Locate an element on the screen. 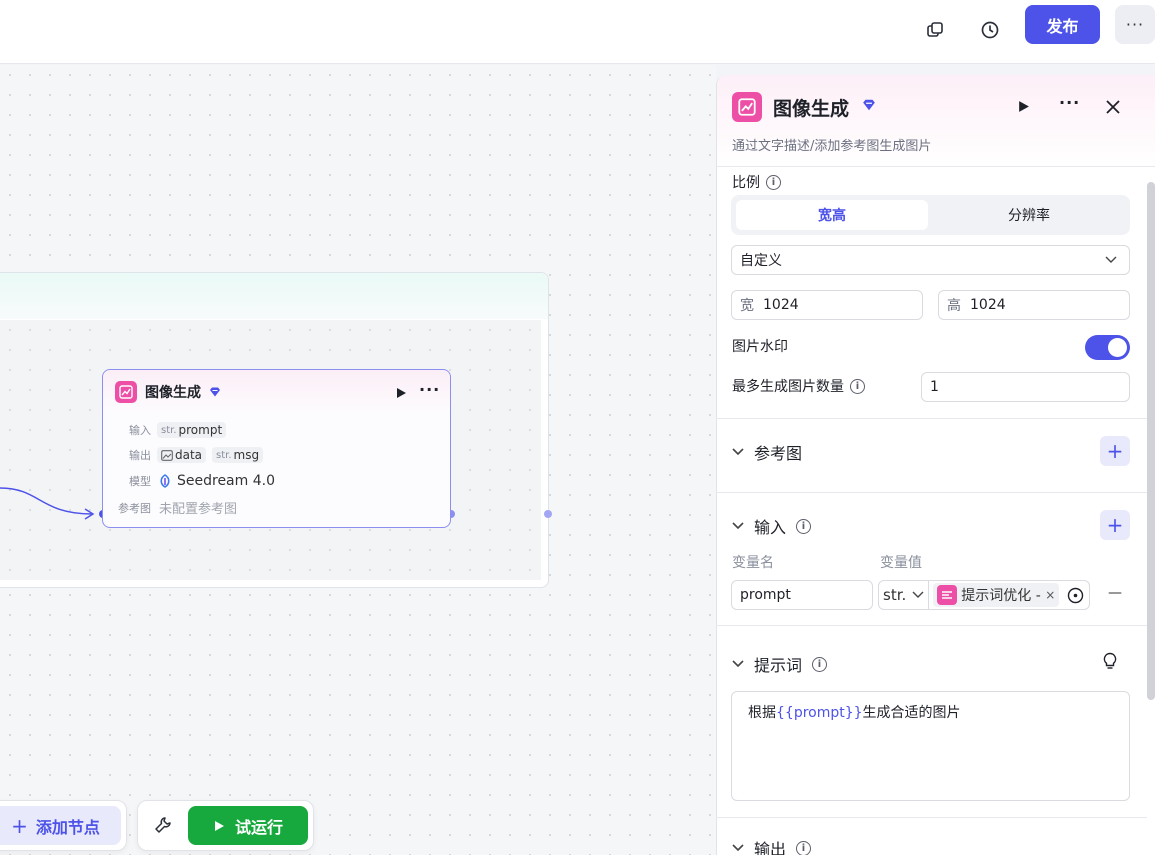 This screenshot has height=855, width=1155. seedream-logo-icon is located at coordinates (165, 481).